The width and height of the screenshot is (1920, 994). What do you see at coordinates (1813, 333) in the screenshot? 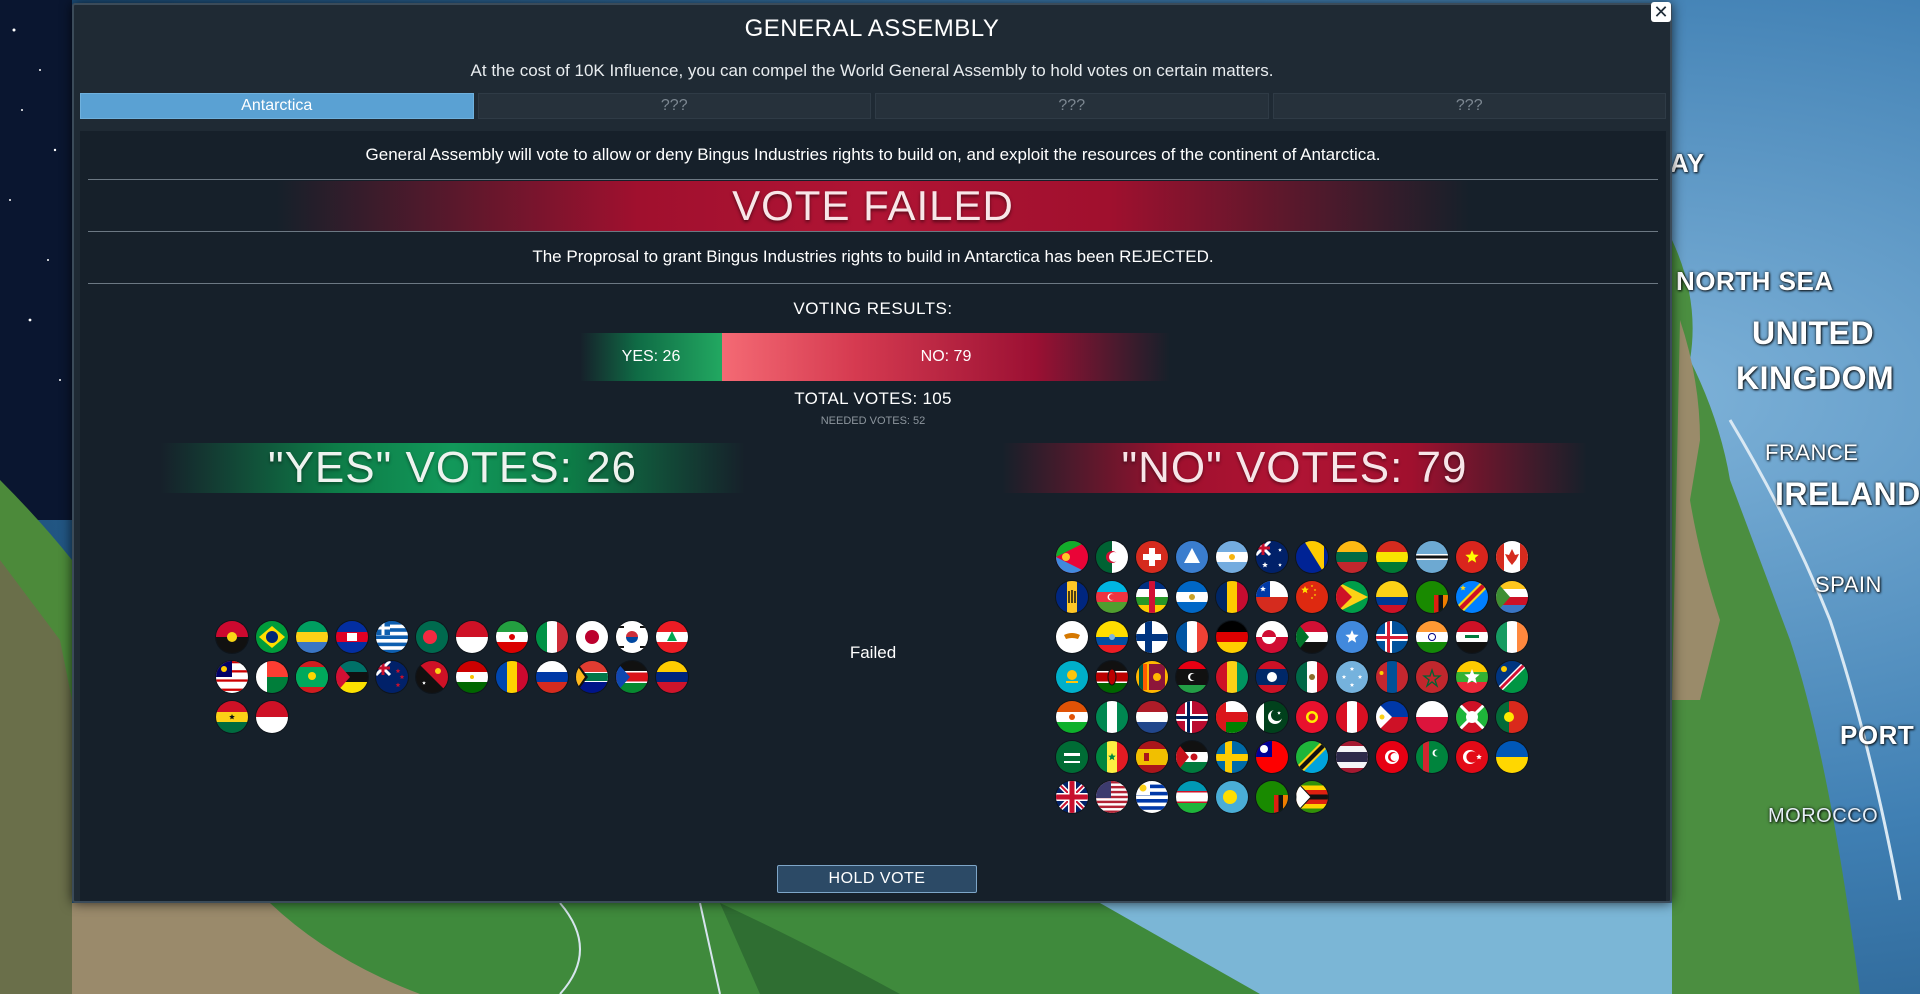
I see `map-label: UNITED` at bounding box center [1813, 333].